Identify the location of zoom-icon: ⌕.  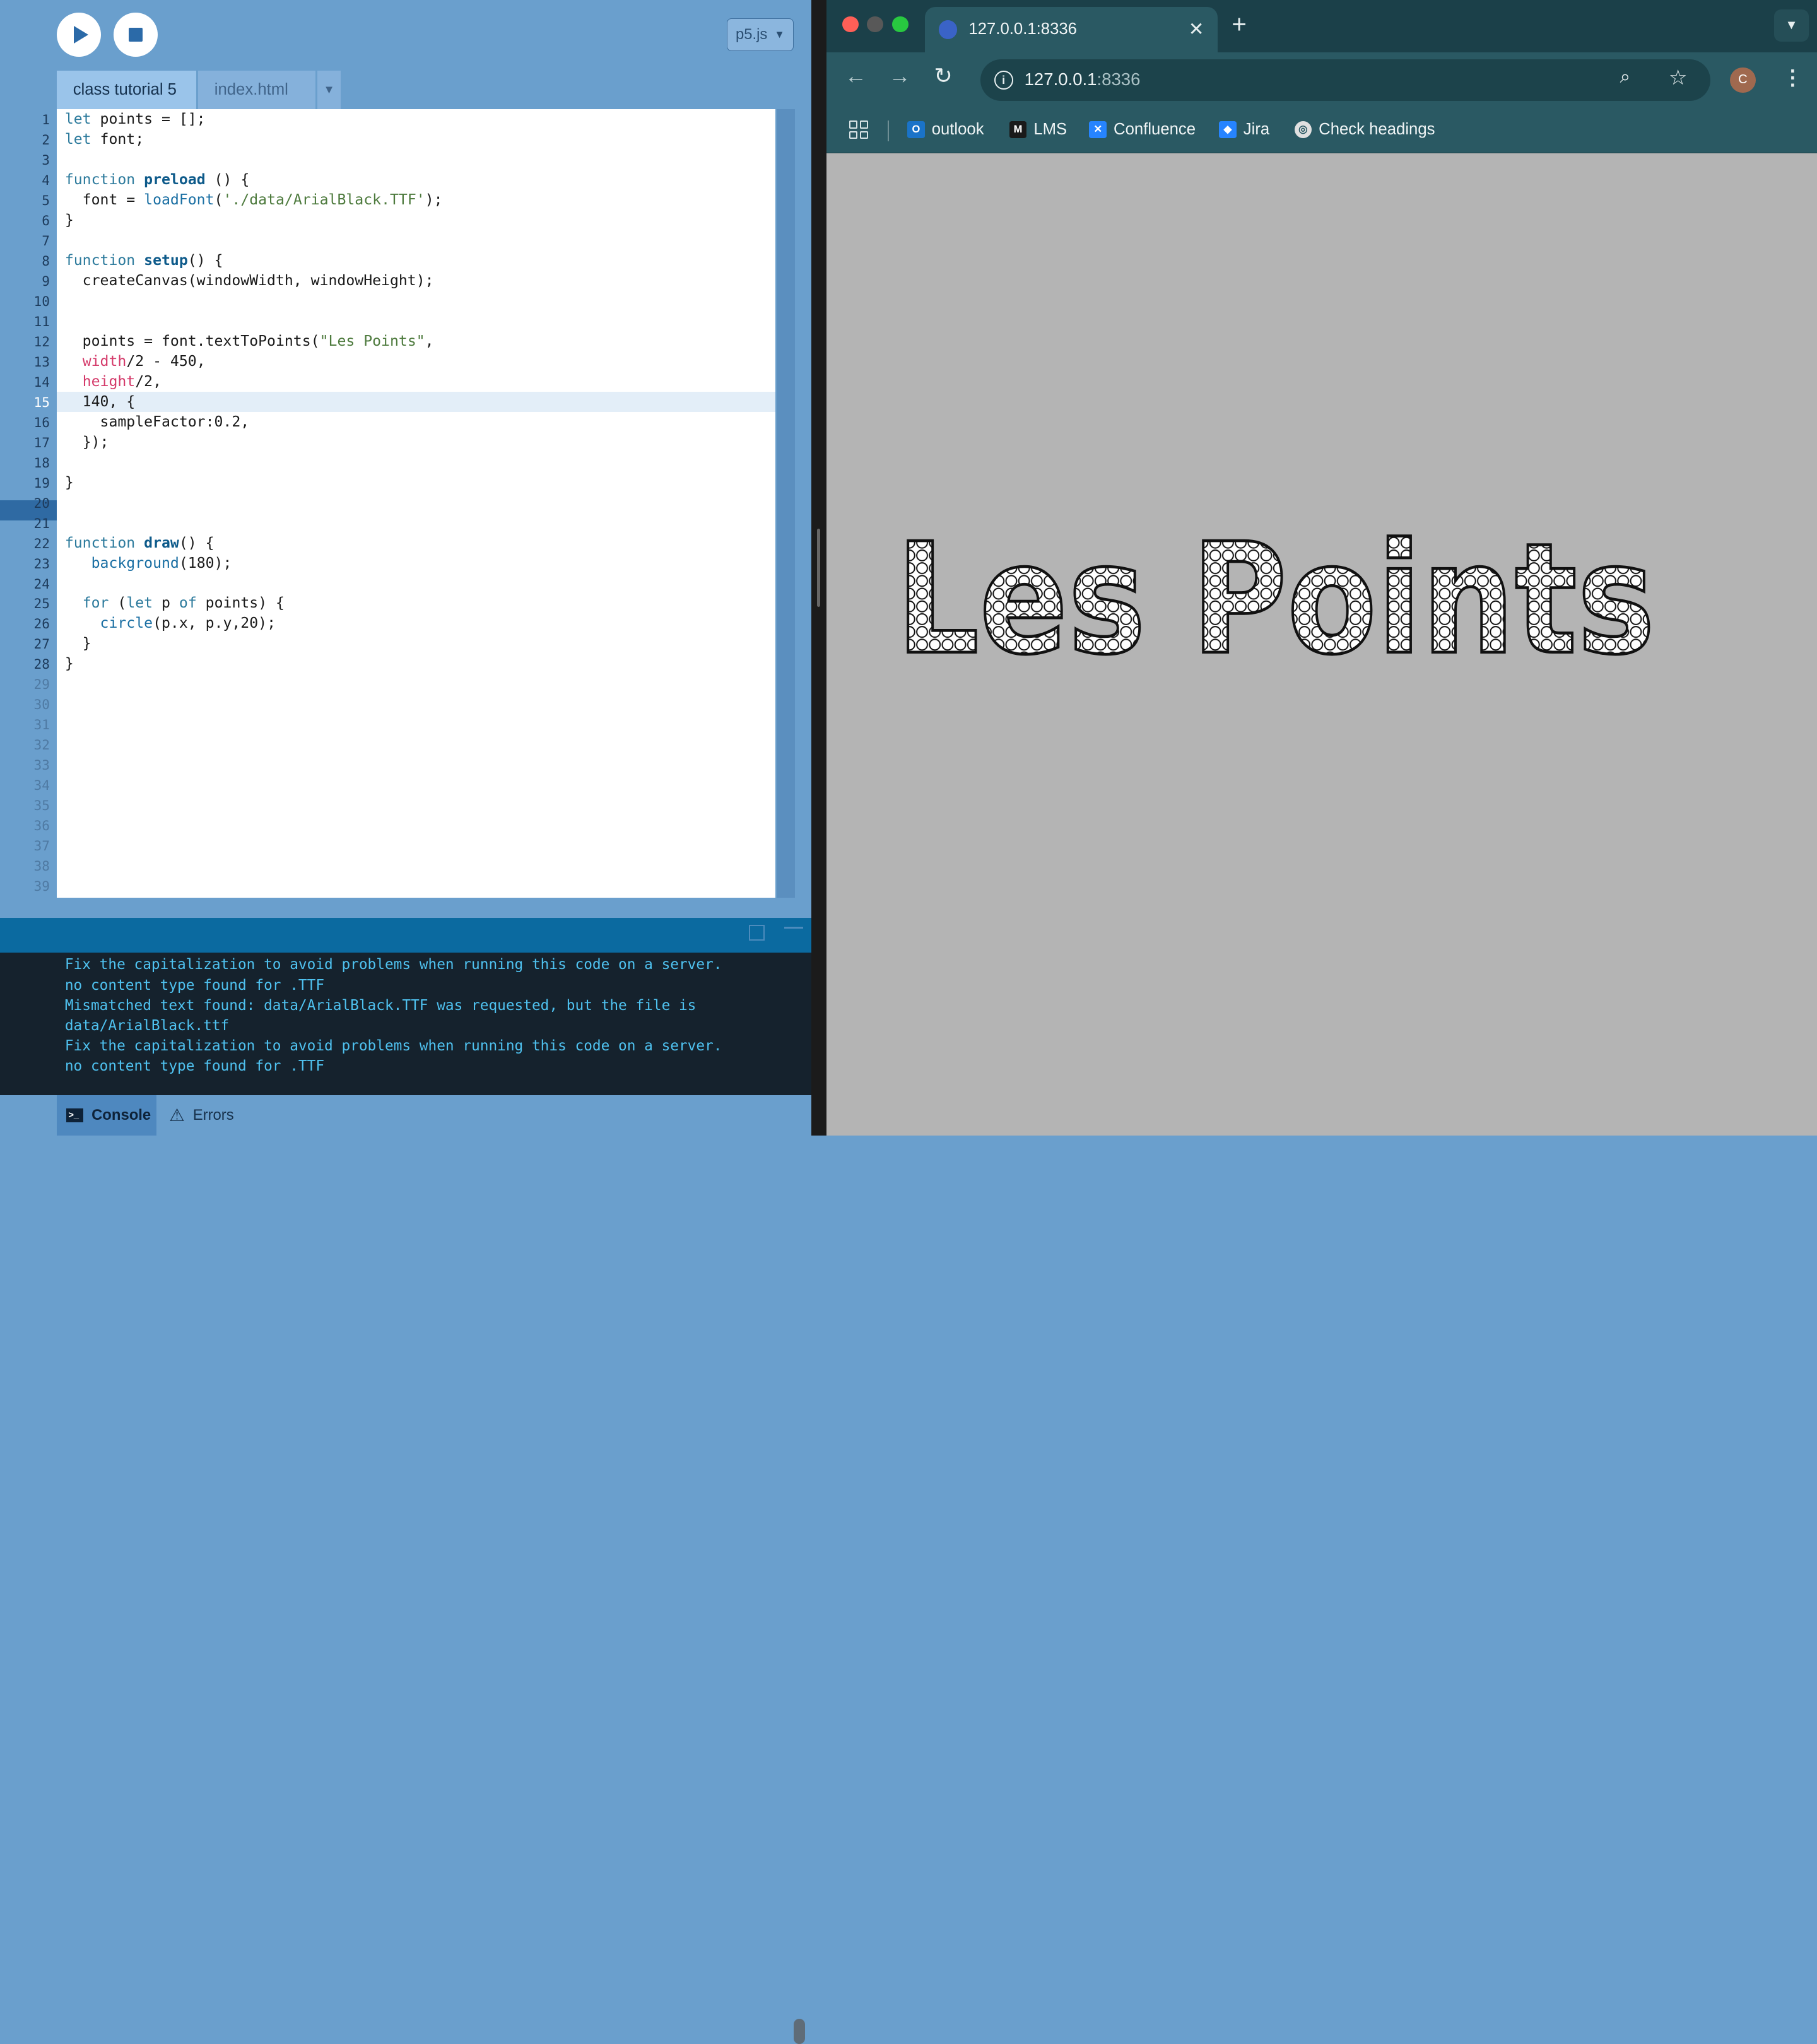
(1625, 77).